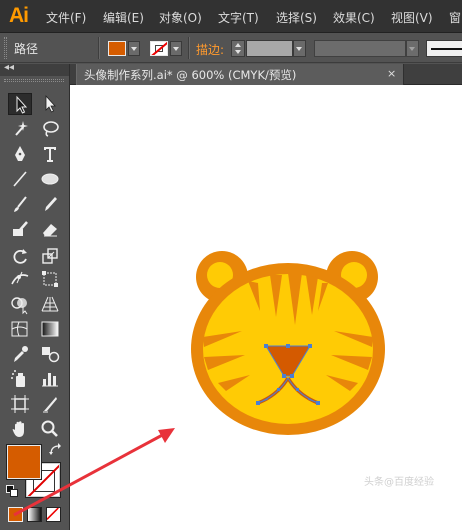  What do you see at coordinates (455, 17) in the screenshot?
I see `menu-window: 窗` at bounding box center [455, 17].